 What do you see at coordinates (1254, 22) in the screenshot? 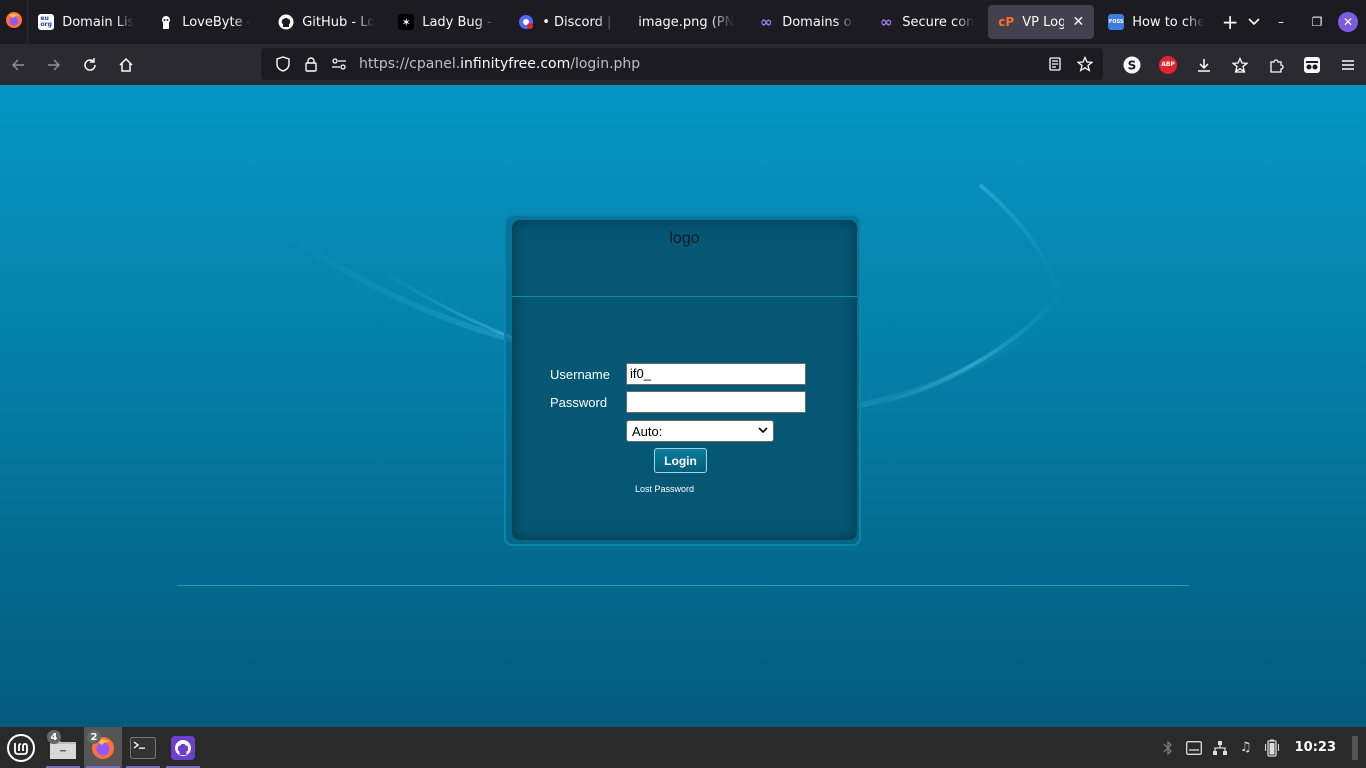
I see `list-all-tabs-button` at bounding box center [1254, 22].